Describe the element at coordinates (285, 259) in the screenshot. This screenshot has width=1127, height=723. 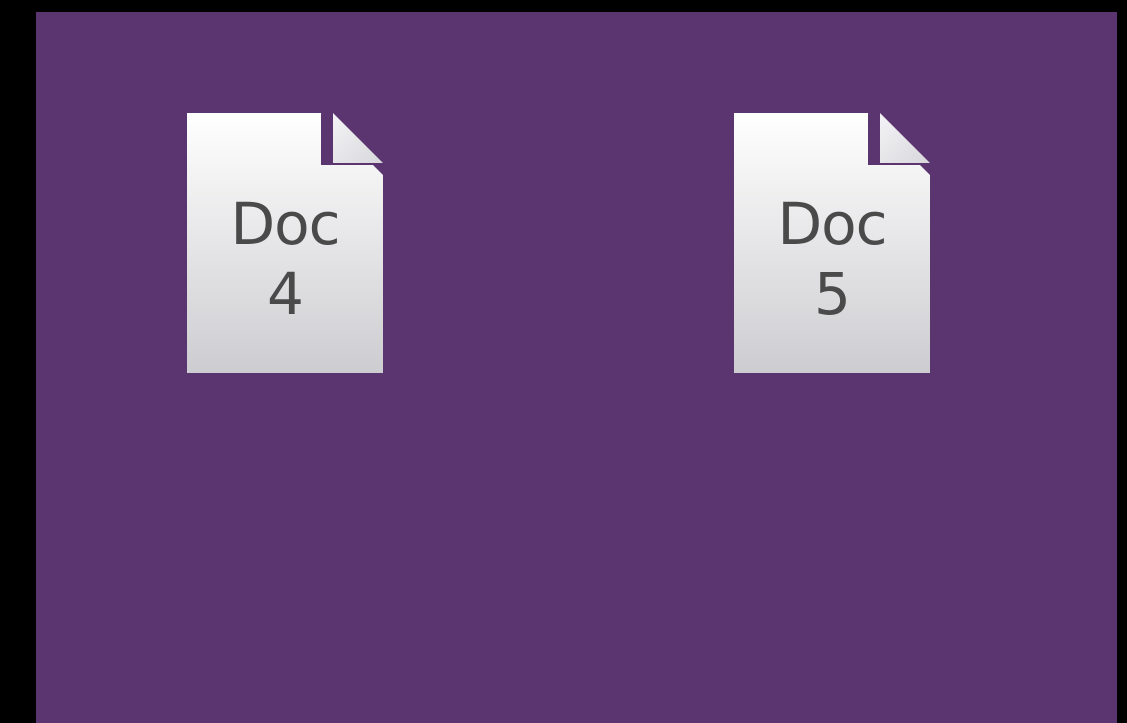
I see `document-label: Doc 4` at that location.